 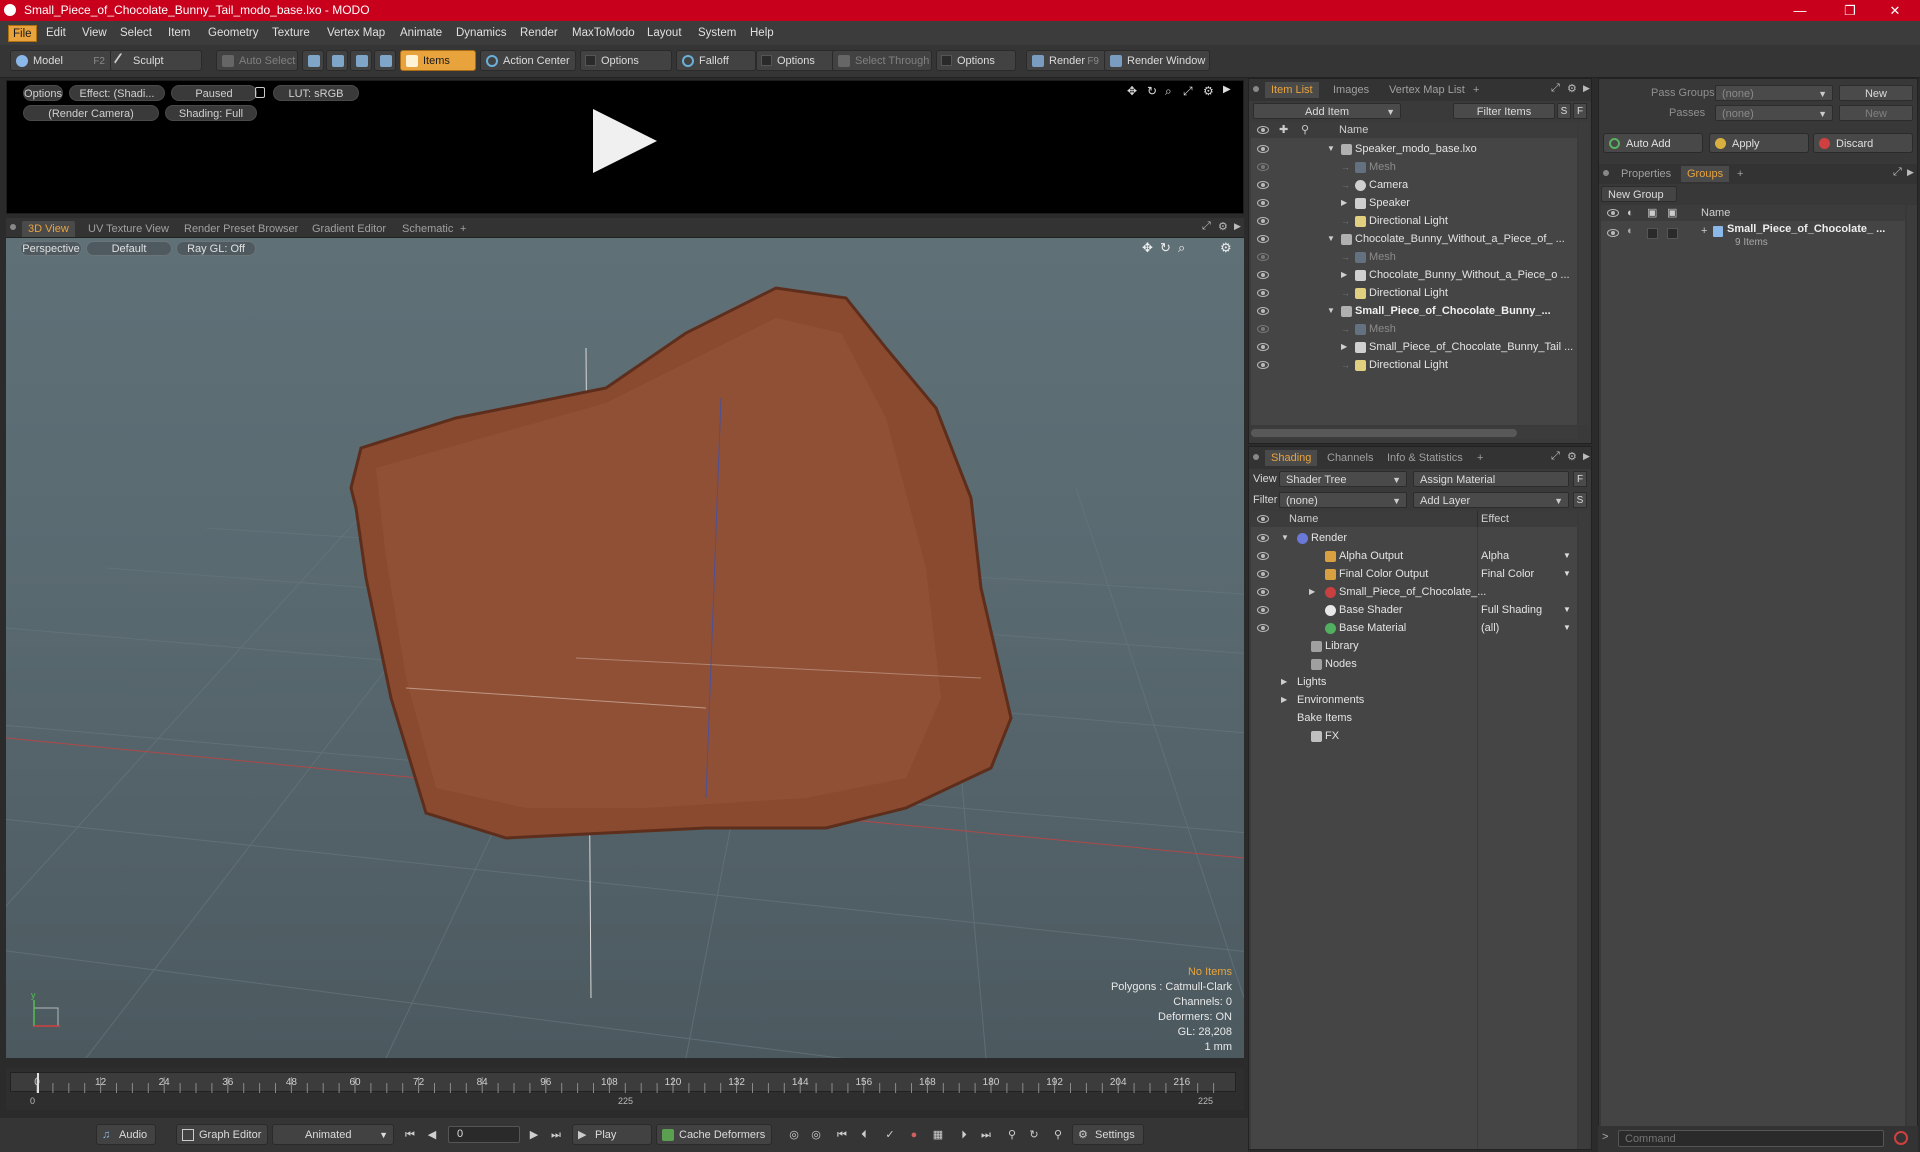 What do you see at coordinates (1912, 675) in the screenshot?
I see `groups-vscrollbar` at bounding box center [1912, 675].